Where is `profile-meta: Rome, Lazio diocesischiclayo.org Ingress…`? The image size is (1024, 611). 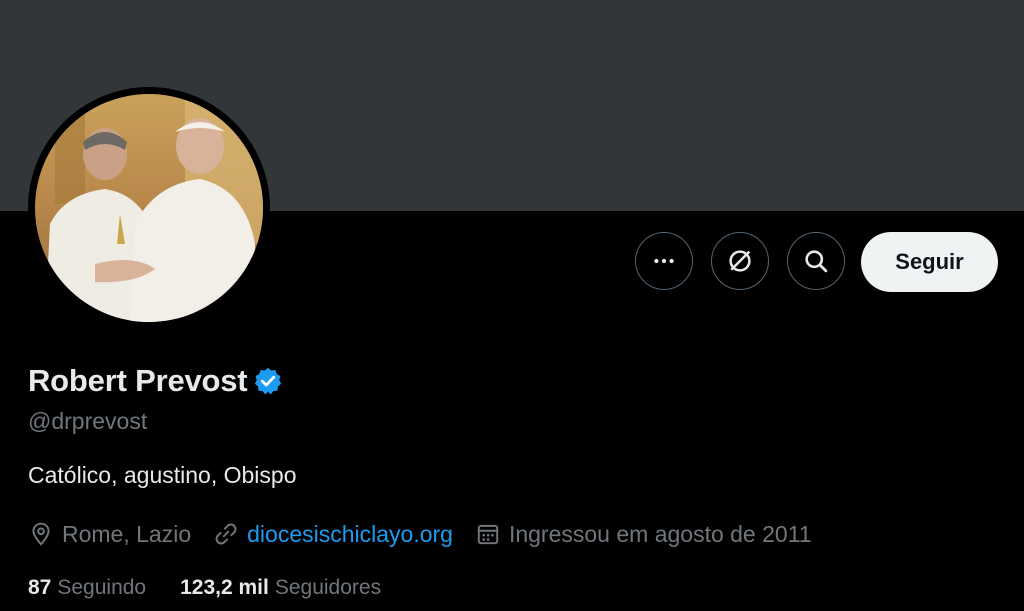 profile-meta: Rome, Lazio diocesischiclayo.org Ingress… is located at coordinates (431, 534).